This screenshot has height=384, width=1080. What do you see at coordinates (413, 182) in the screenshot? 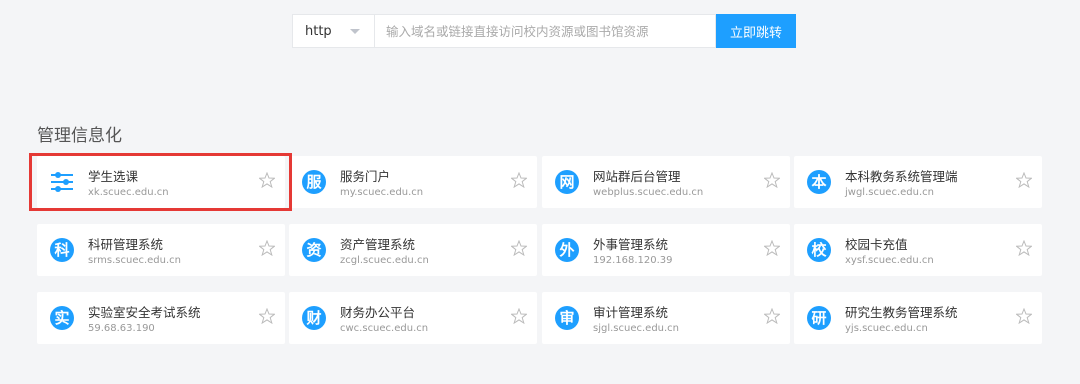
I see `app-card: 服 服务门户 my.scuec.edu.cn` at bounding box center [413, 182].